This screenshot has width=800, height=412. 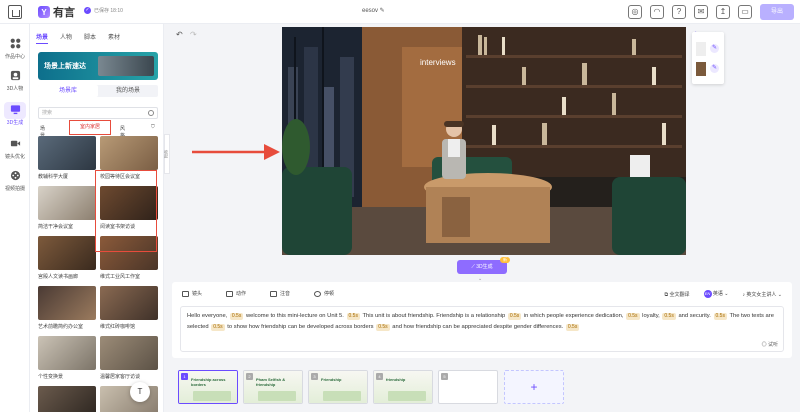 I want to click on scene-card, so click(x=67, y=399).